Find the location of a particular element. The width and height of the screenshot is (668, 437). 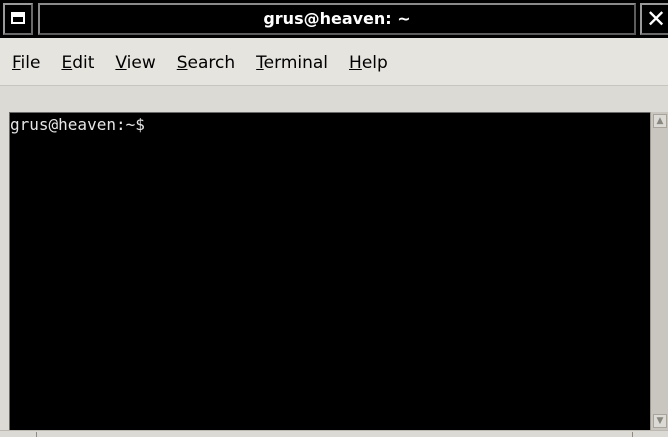

close-button: ✕ is located at coordinates (654, 19).